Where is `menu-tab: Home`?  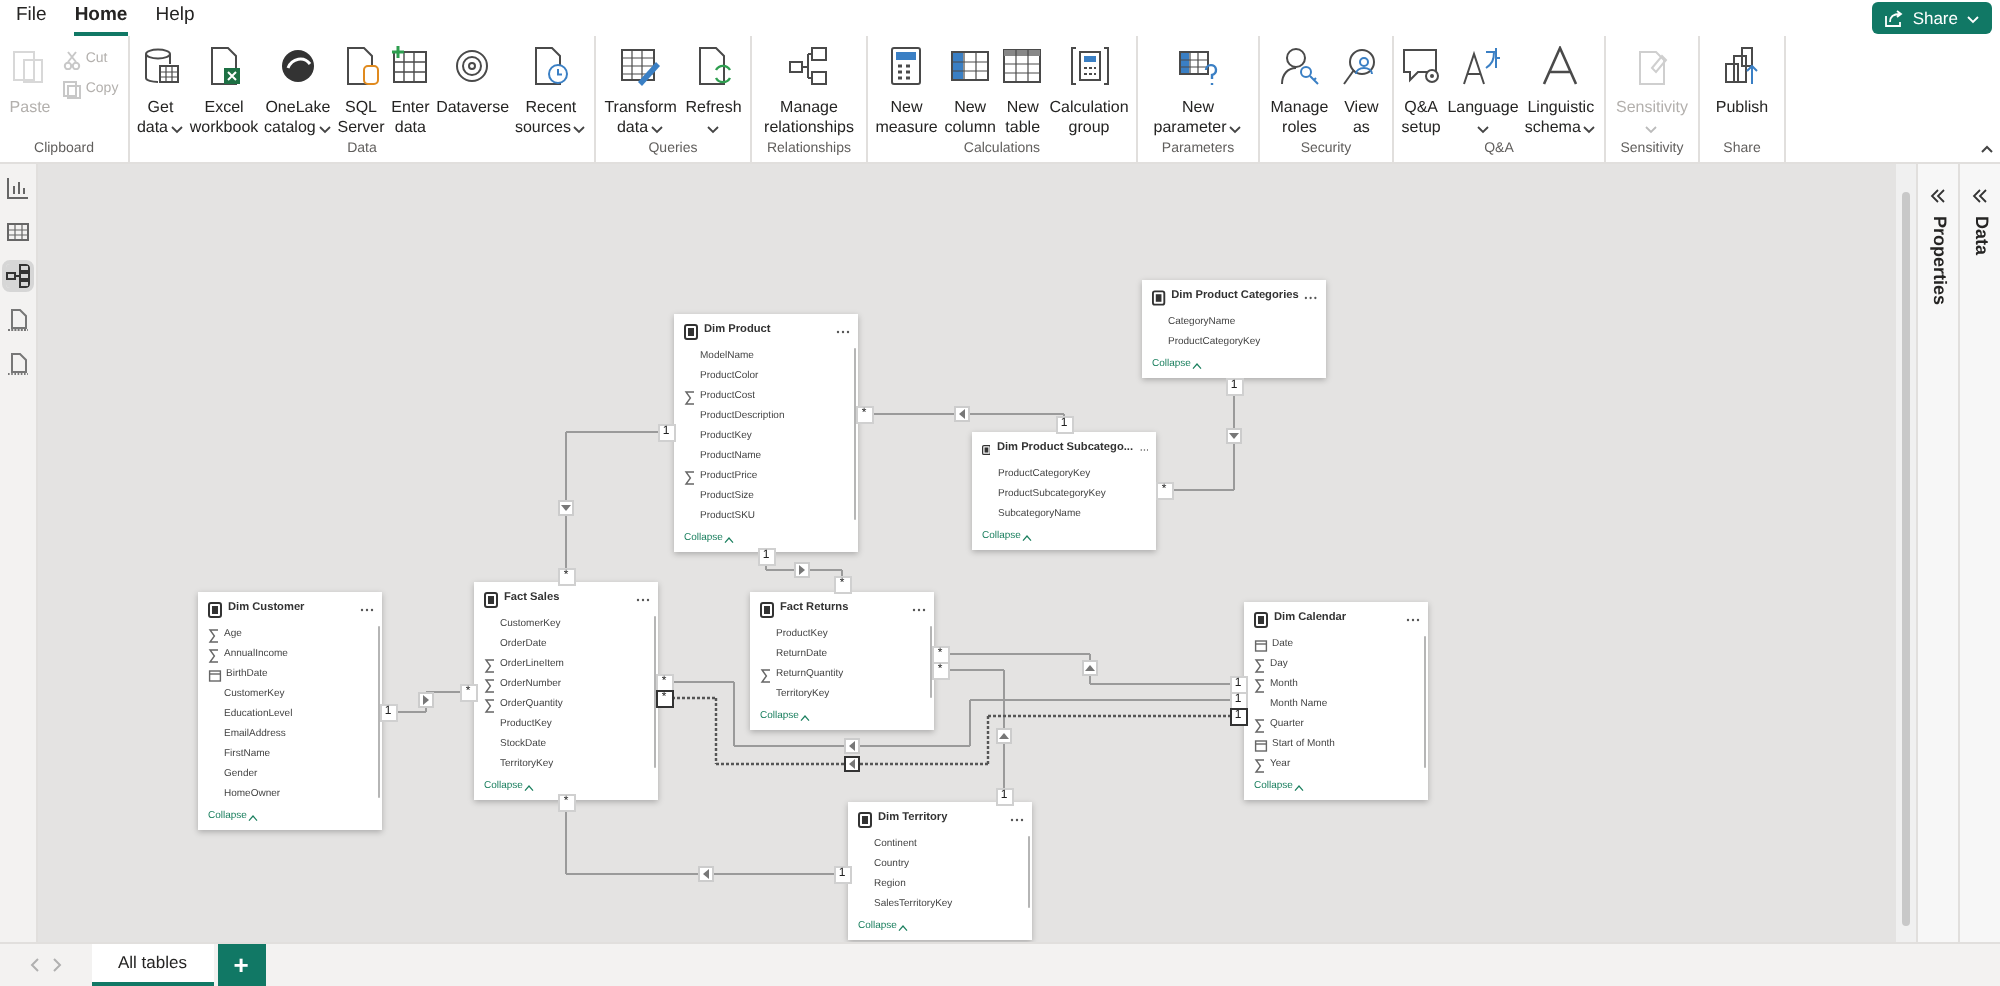
menu-tab: Home is located at coordinates (101, 19).